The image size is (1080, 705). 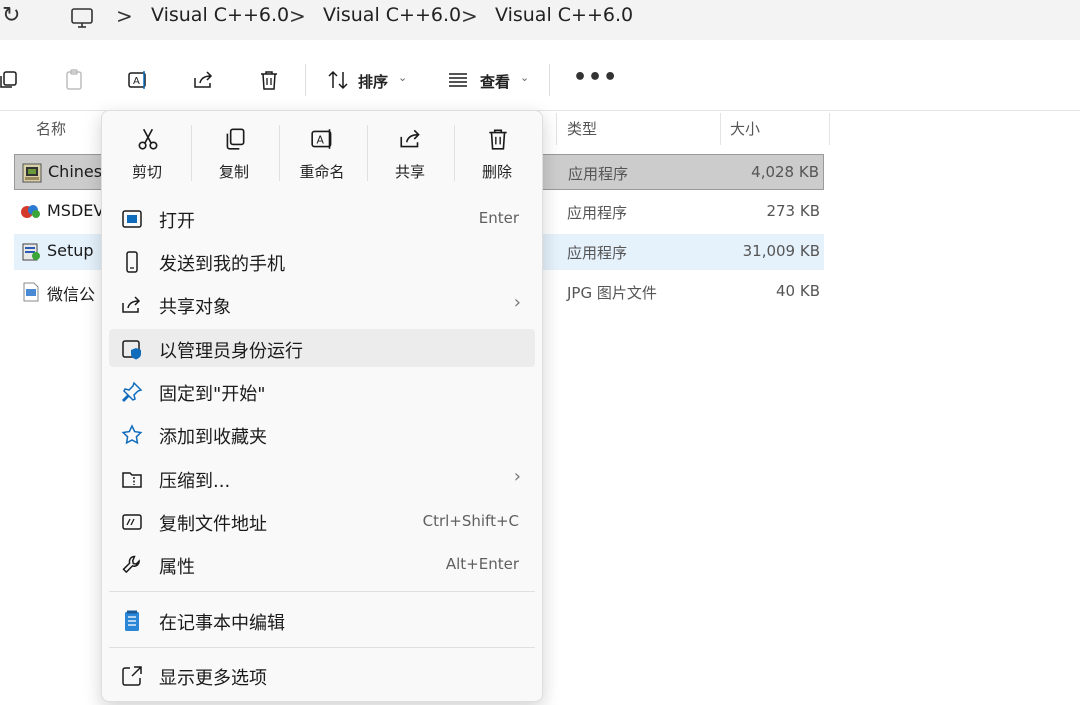 What do you see at coordinates (498, 218) in the screenshot?
I see `shortcut-text: Enter` at bounding box center [498, 218].